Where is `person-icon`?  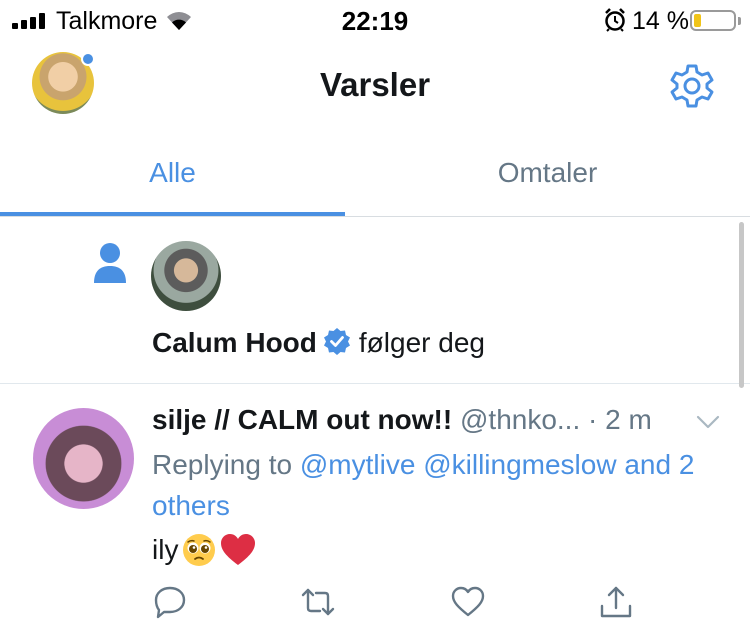 person-icon is located at coordinates (110, 263).